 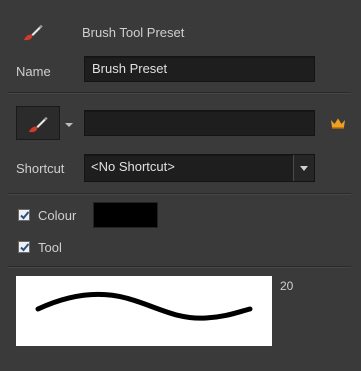 I want to click on page-title: Brush Tool Preset, so click(x=133, y=32).